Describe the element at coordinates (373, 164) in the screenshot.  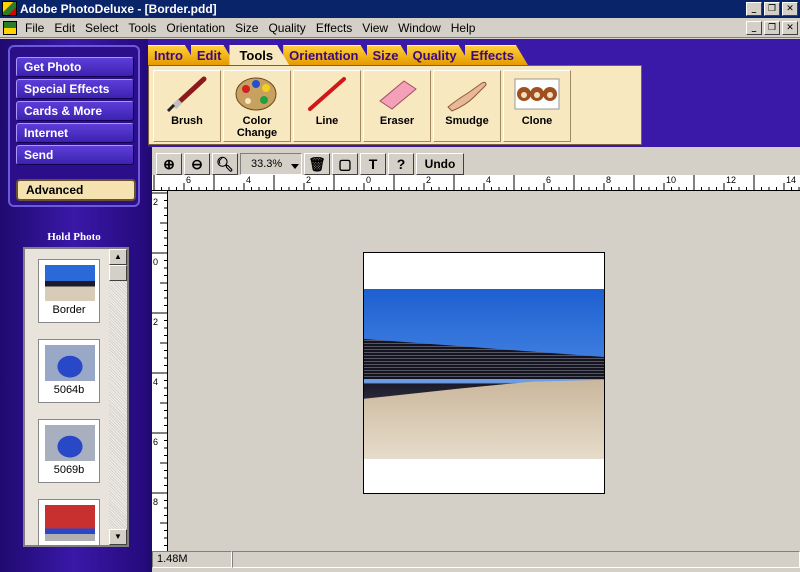
I see `text-tool-icon: T` at that location.